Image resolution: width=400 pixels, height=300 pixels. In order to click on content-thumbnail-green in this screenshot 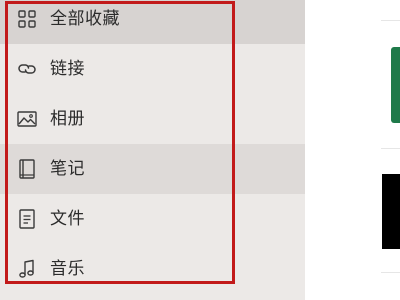, I will do `click(395, 85)`.